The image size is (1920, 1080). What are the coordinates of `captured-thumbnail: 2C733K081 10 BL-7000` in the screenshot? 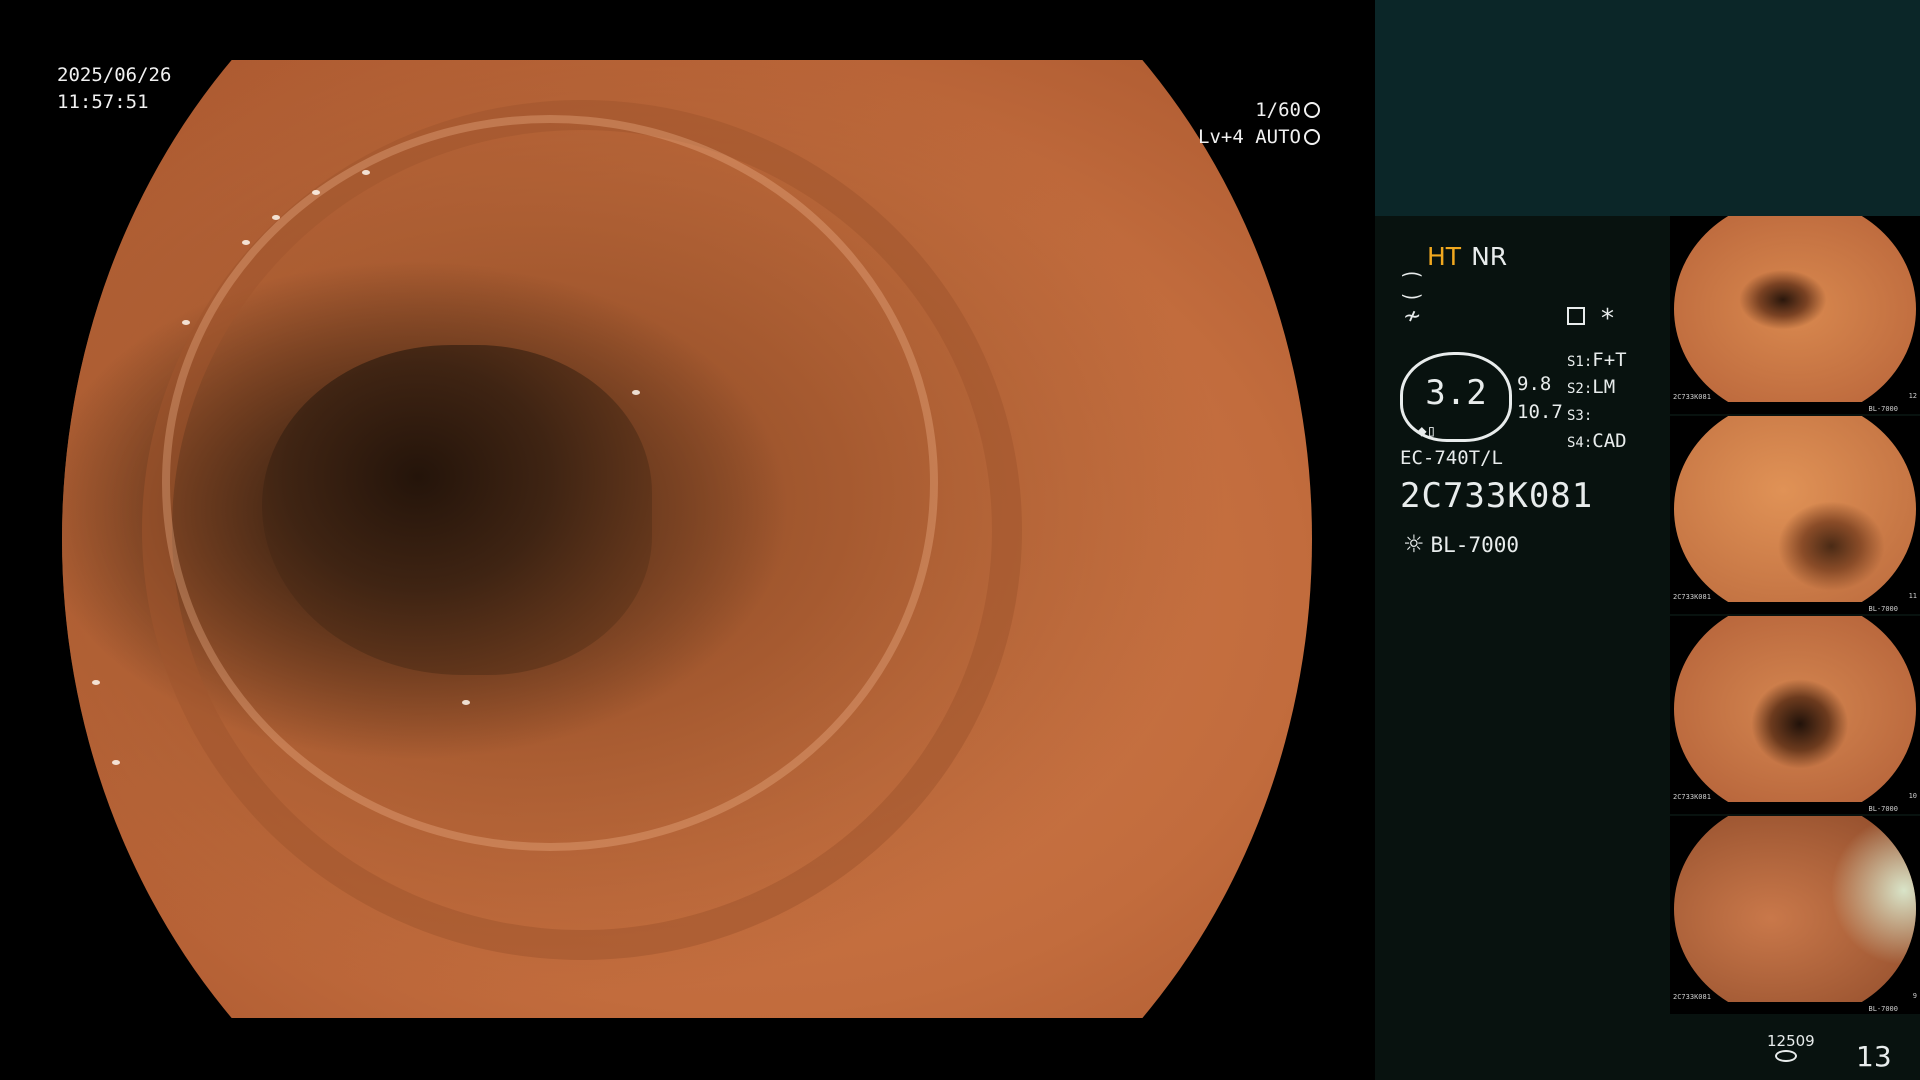 It's located at (1795, 715).